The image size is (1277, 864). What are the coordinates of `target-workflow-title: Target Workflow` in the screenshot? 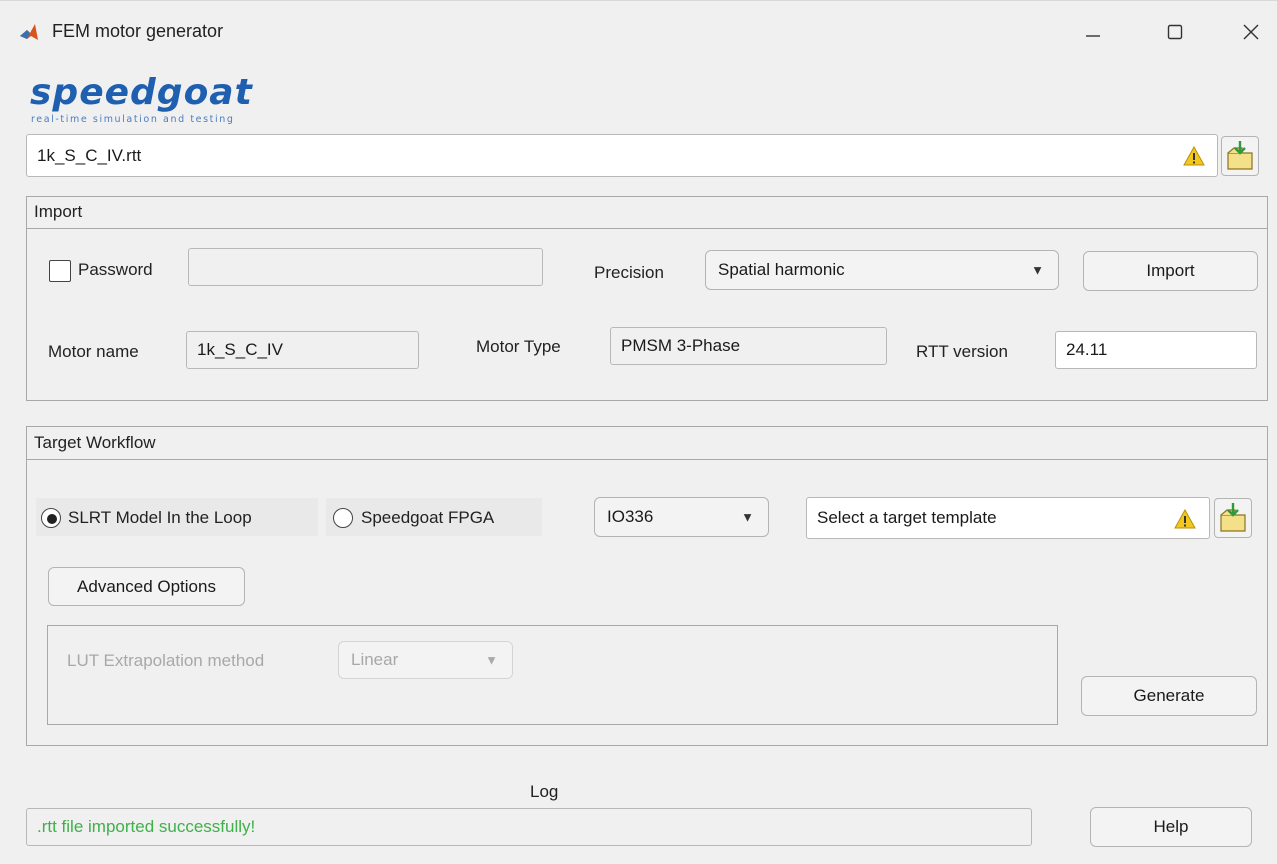 It's located at (95, 442).